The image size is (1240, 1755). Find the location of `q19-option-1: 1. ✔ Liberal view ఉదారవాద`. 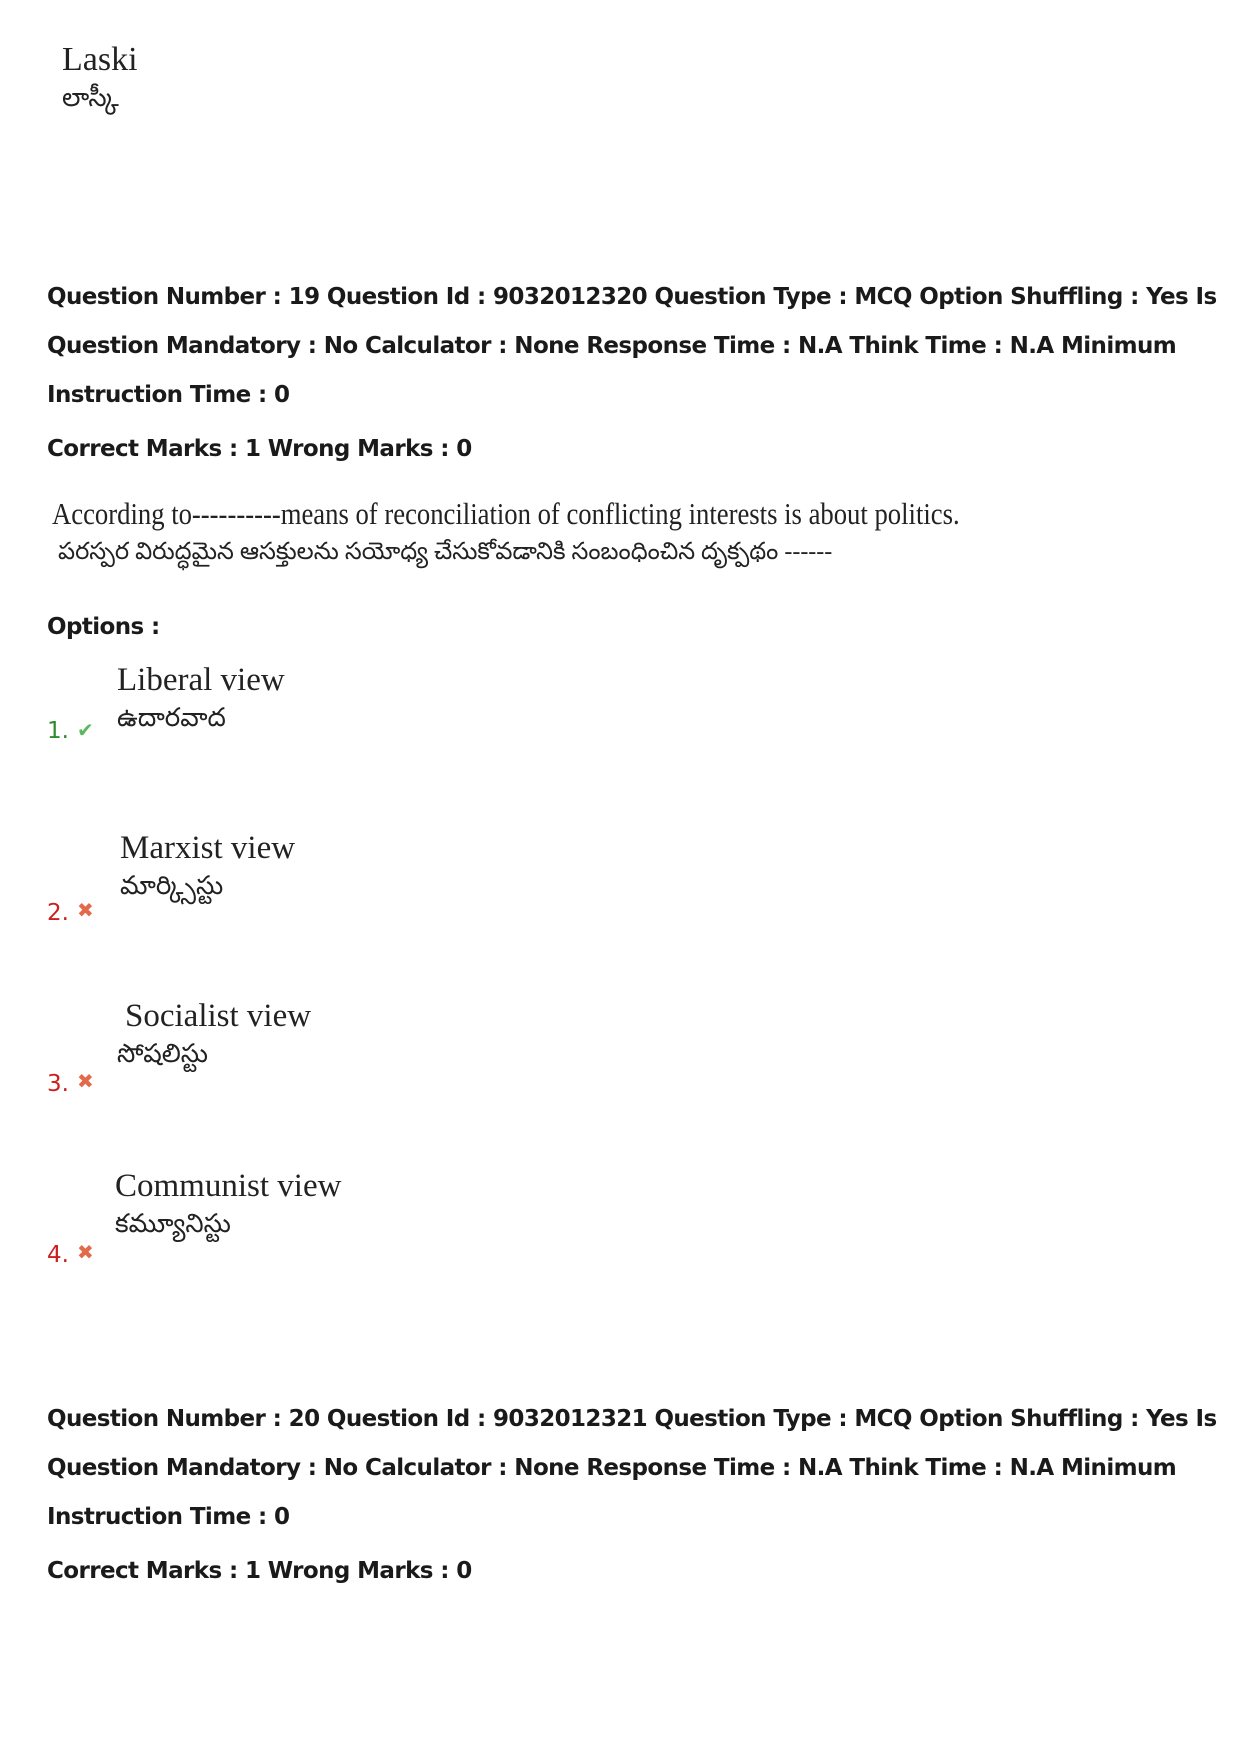

q19-option-1: 1. ✔ Liberal view ఉదారవాద is located at coordinates (247, 710).